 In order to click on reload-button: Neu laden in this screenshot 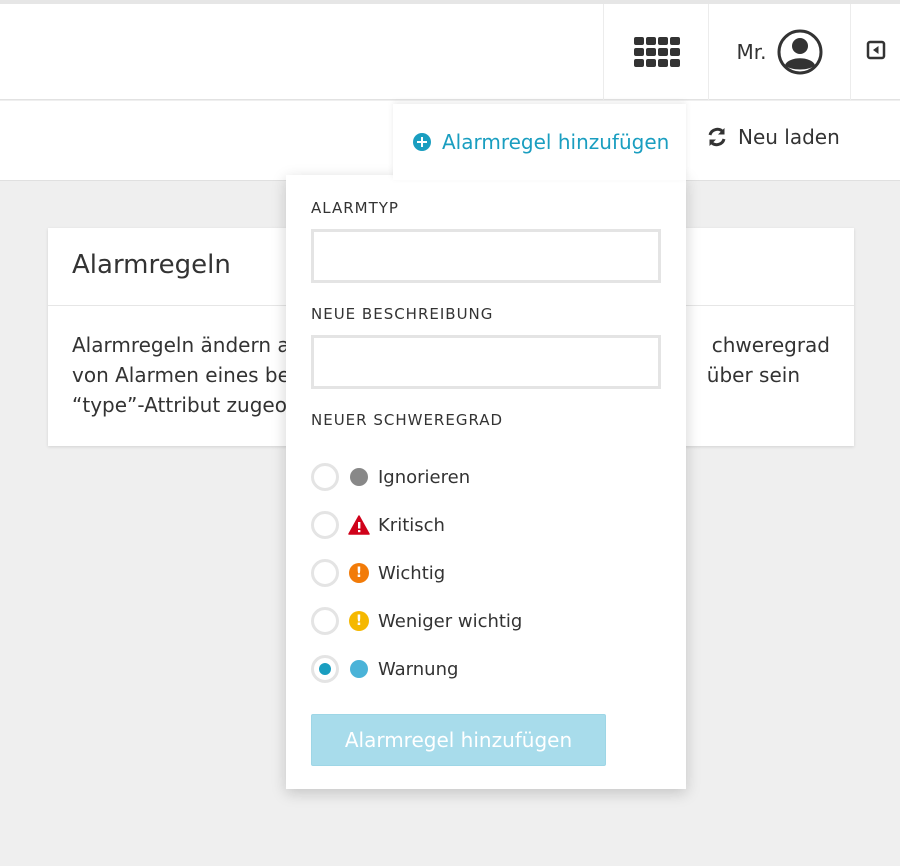, I will do `click(773, 137)`.